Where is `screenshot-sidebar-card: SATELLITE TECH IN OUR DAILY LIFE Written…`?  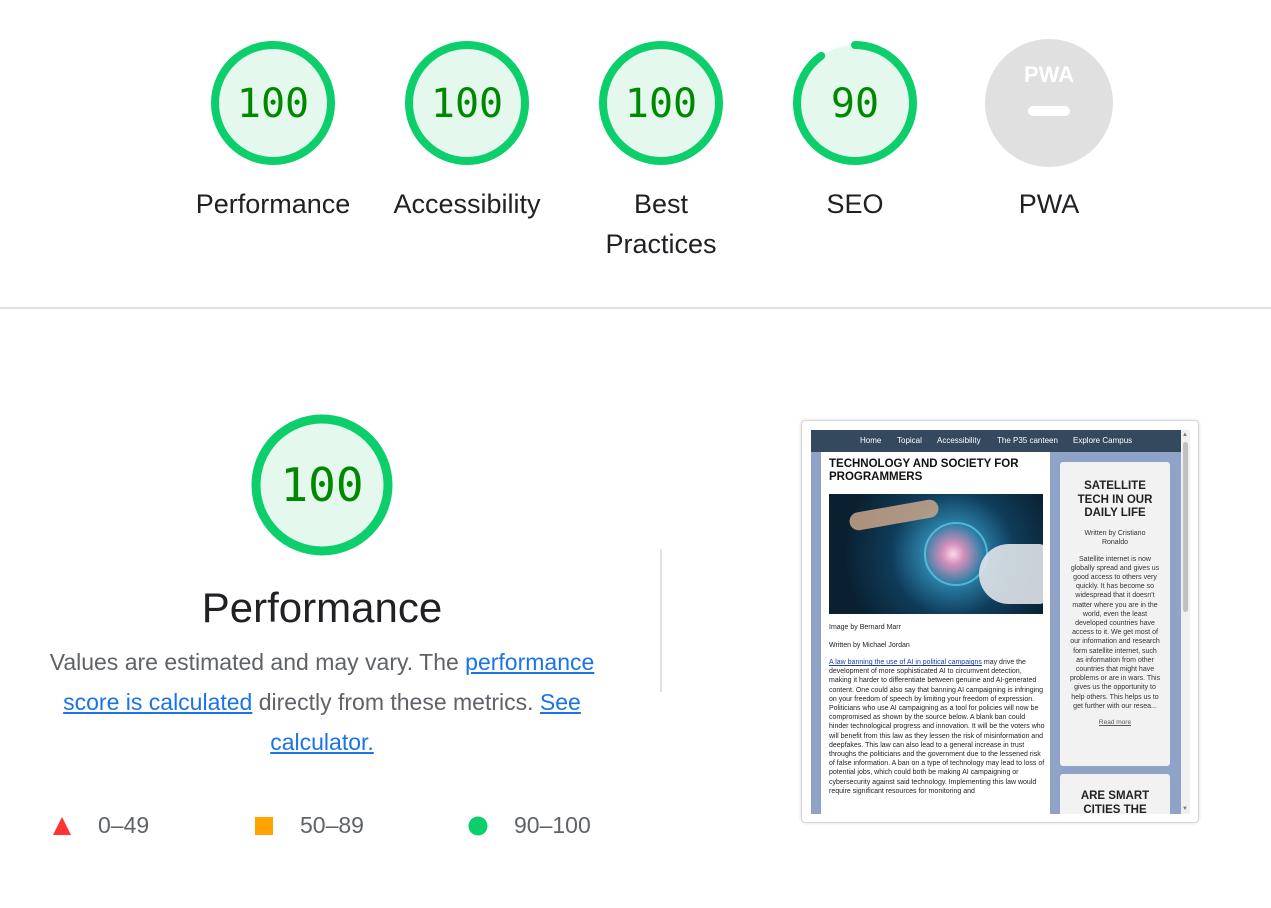 screenshot-sidebar-card: SATELLITE TECH IN OUR DAILY LIFE Written… is located at coordinates (1115, 614).